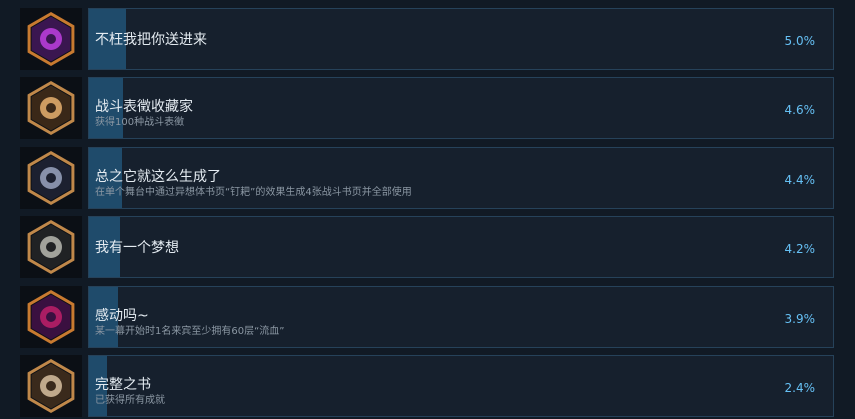 The width and height of the screenshot is (855, 419). Describe the element at coordinates (51, 39) in the screenshot. I see `purple-crown-emblem-icon` at that location.